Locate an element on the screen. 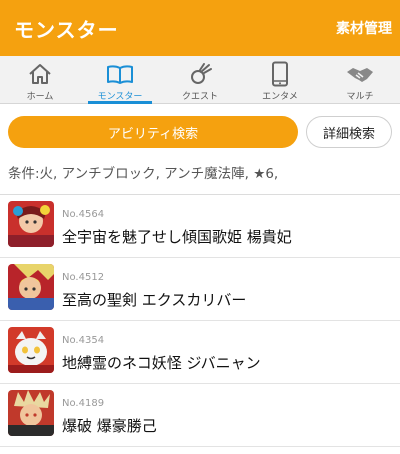  tab-monster: モンスター is located at coordinates (120, 80).